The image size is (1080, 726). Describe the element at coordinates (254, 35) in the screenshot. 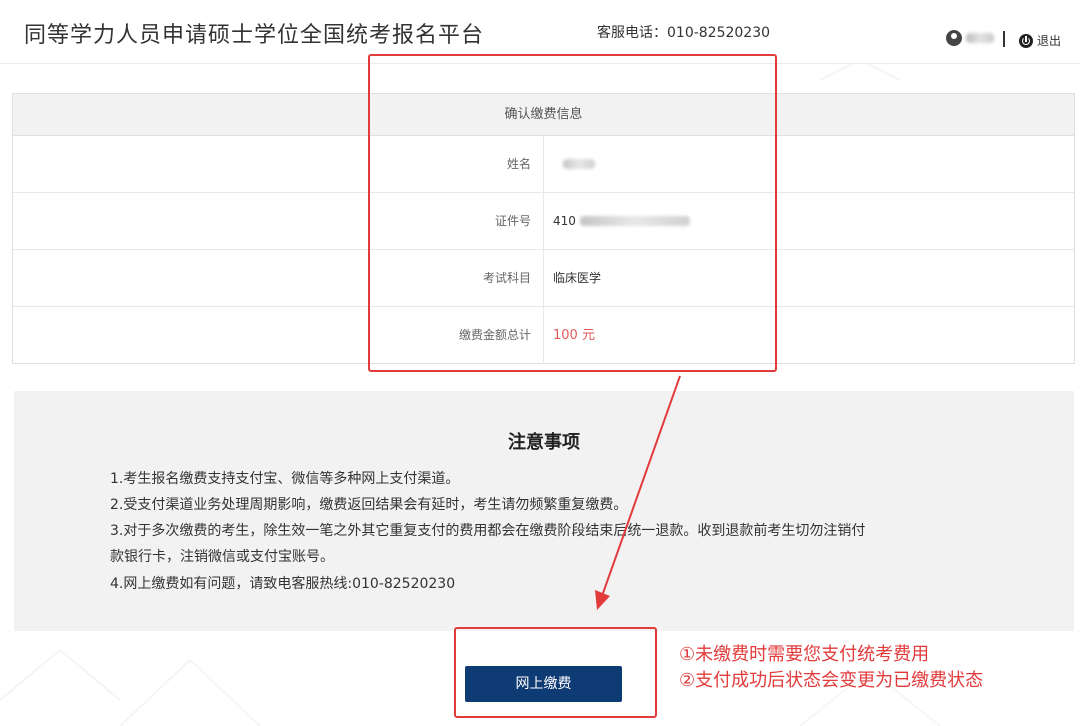

I see `site-title: 同等学力人员申请硕士学位全国统考报名平台` at that location.